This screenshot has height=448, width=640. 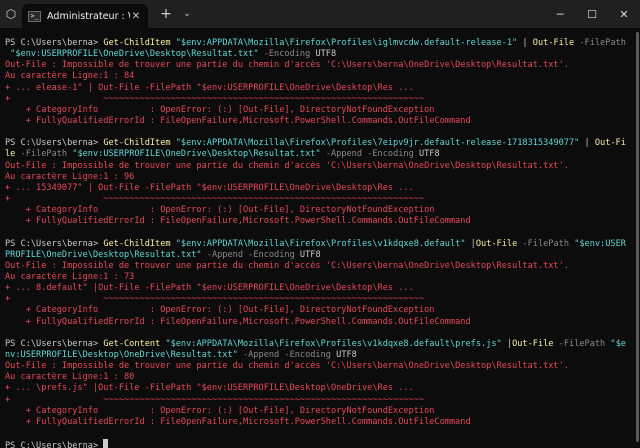 I want to click on chevron-down-icon: ⌄, so click(x=187, y=14).